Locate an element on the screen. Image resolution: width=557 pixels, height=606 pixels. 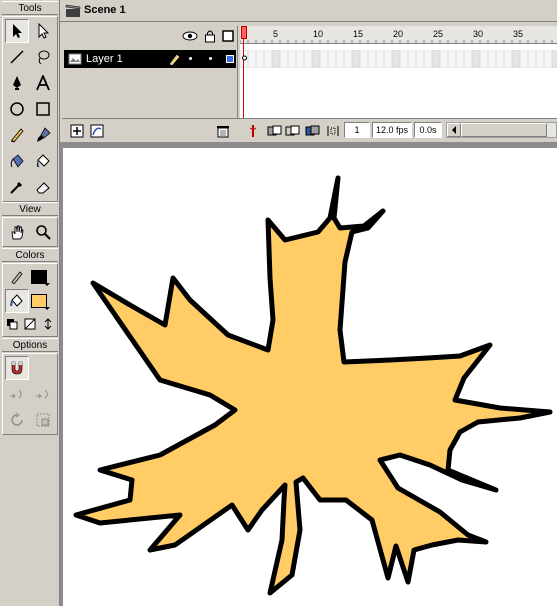
eyedropper-tool-button is located at coordinates (17, 187).